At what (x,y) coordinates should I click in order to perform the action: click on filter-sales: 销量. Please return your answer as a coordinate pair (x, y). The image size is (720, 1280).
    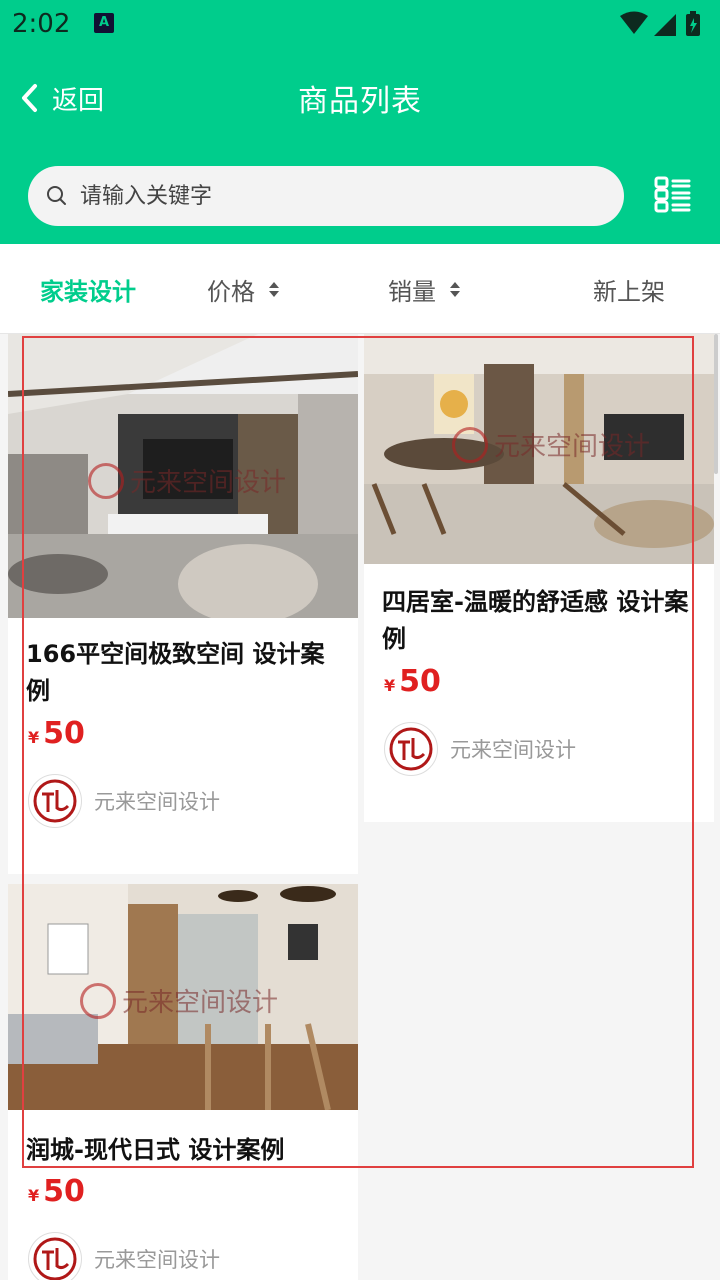
    Looking at the image, I should click on (424, 289).